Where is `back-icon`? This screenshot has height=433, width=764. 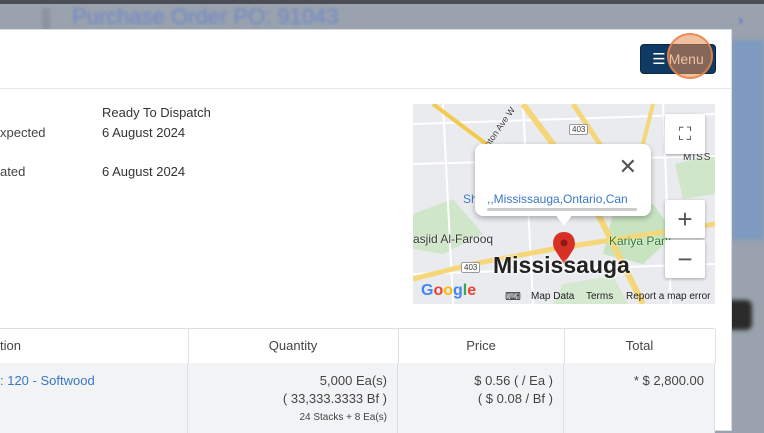 back-icon is located at coordinates (46, 19).